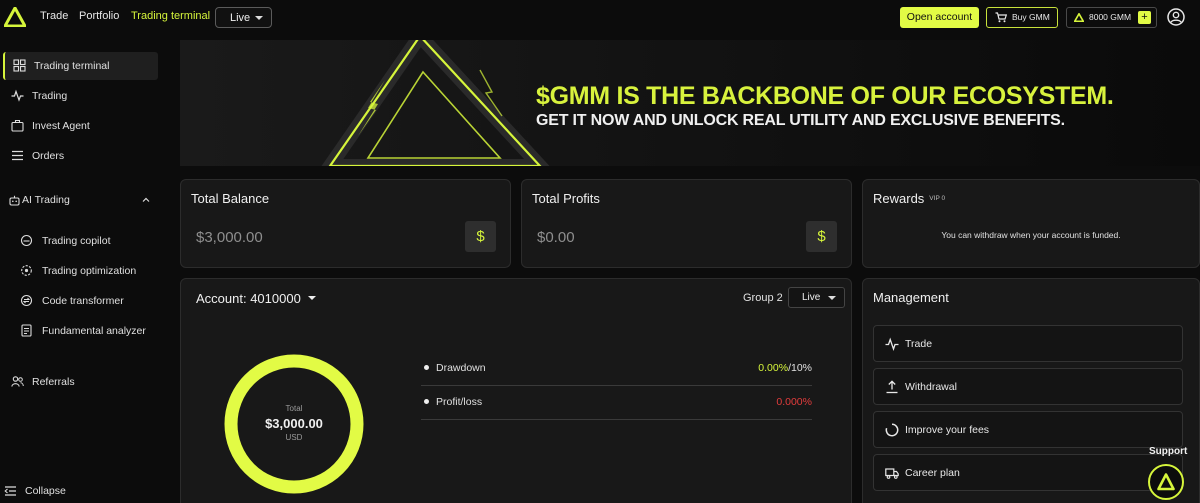 The height and width of the screenshot is (503, 1200). I want to click on management-item-label: Withdrawal, so click(931, 387).